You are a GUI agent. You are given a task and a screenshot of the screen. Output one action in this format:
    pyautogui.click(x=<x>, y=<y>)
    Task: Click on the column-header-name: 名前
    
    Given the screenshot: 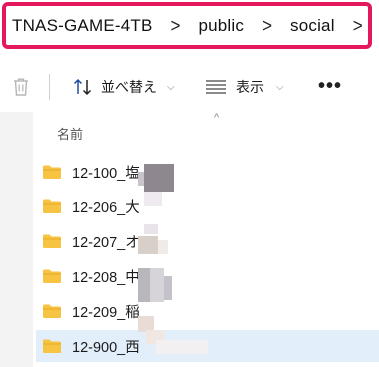 What is the action you would take?
    pyautogui.click(x=70, y=133)
    